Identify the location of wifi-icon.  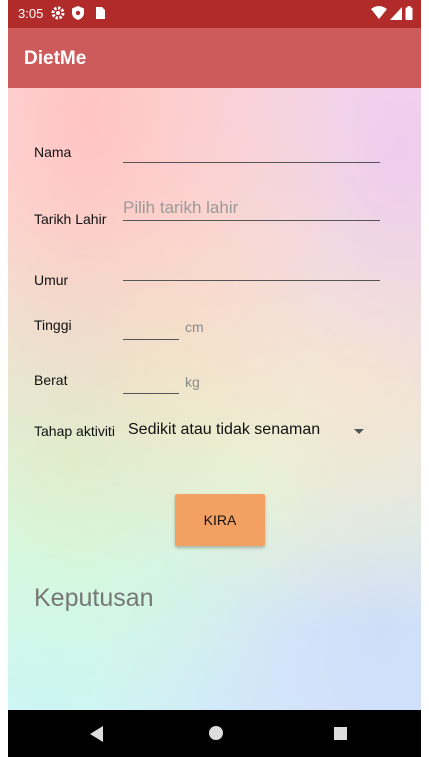
(379, 14).